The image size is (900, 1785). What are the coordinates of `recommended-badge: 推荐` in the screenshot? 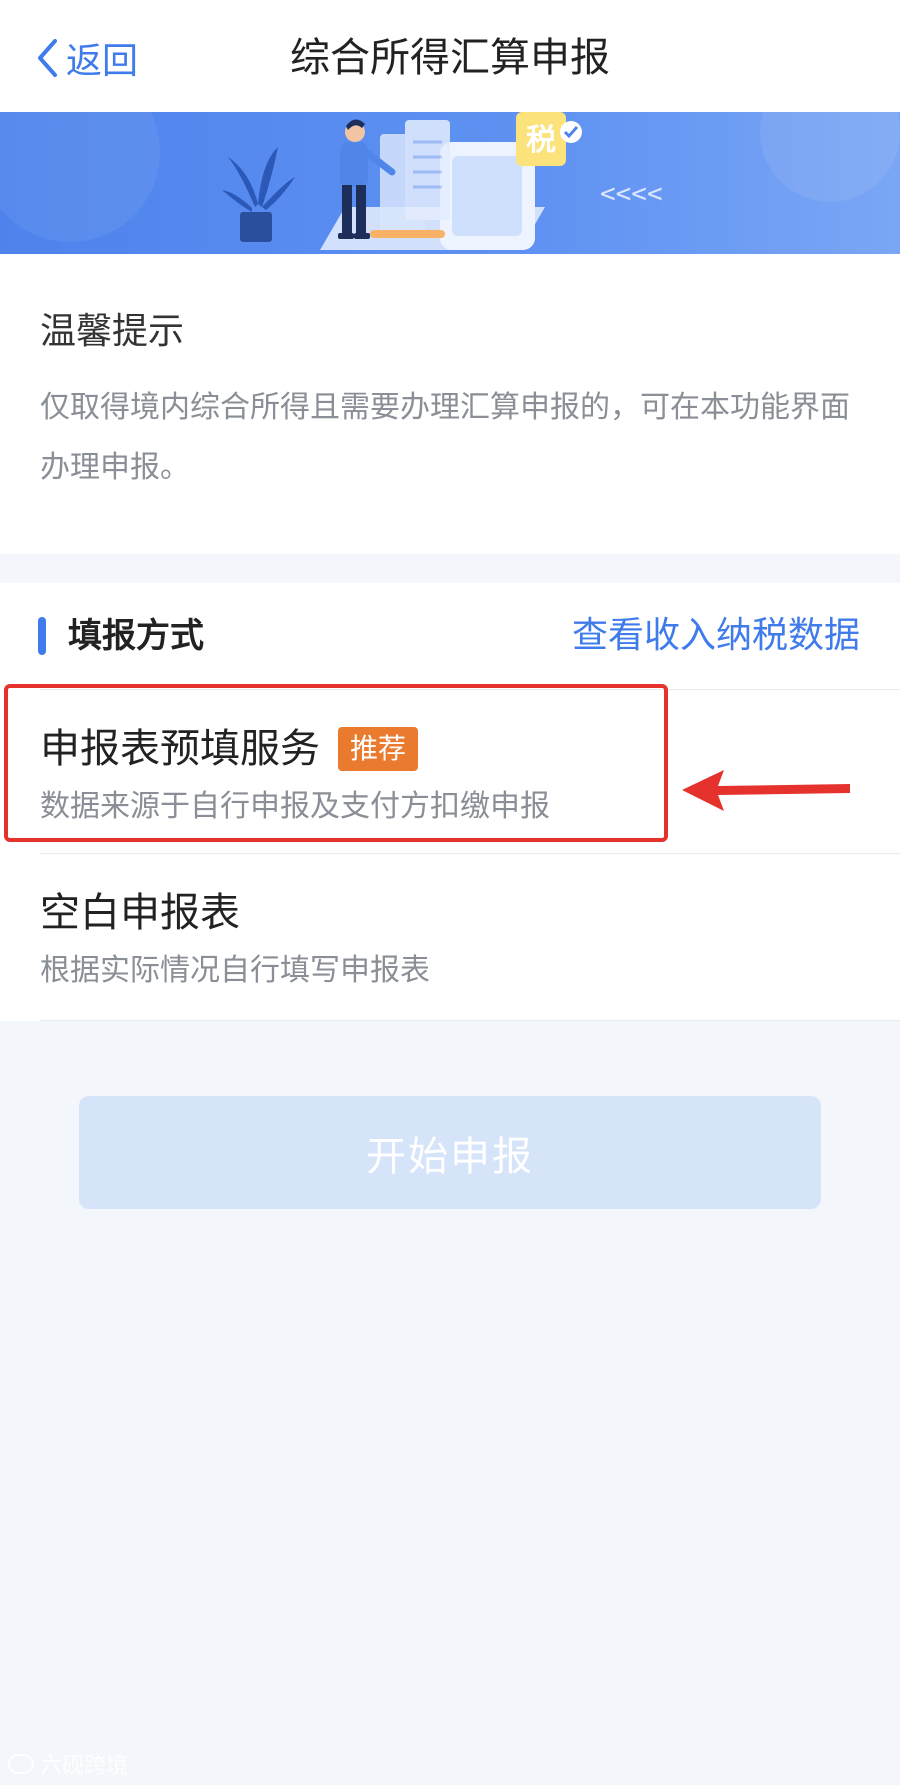 It's located at (378, 749).